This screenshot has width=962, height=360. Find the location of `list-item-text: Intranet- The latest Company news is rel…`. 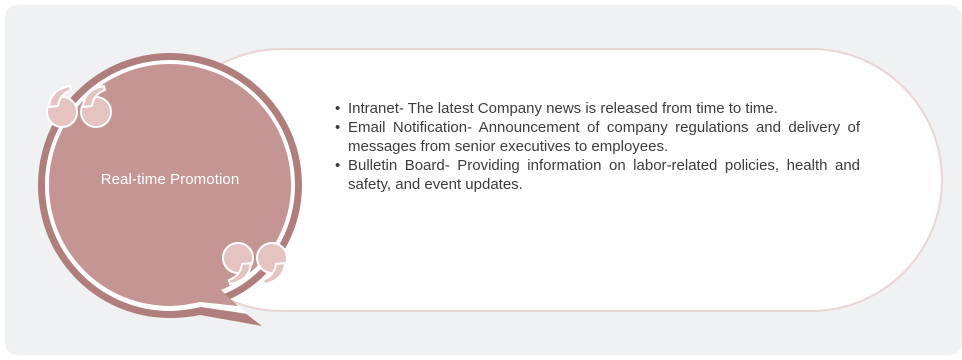

list-item-text: Intranet- The latest Company news is rel… is located at coordinates (563, 108).